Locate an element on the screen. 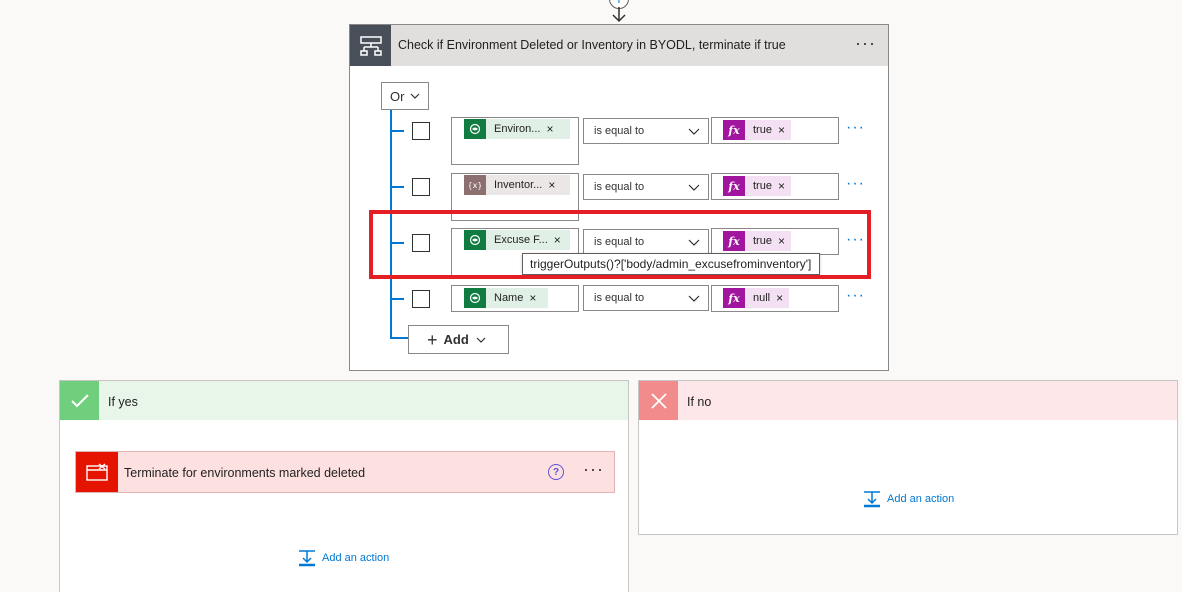 This screenshot has height=592, width=1182. add-row-button: + Add is located at coordinates (458, 339).